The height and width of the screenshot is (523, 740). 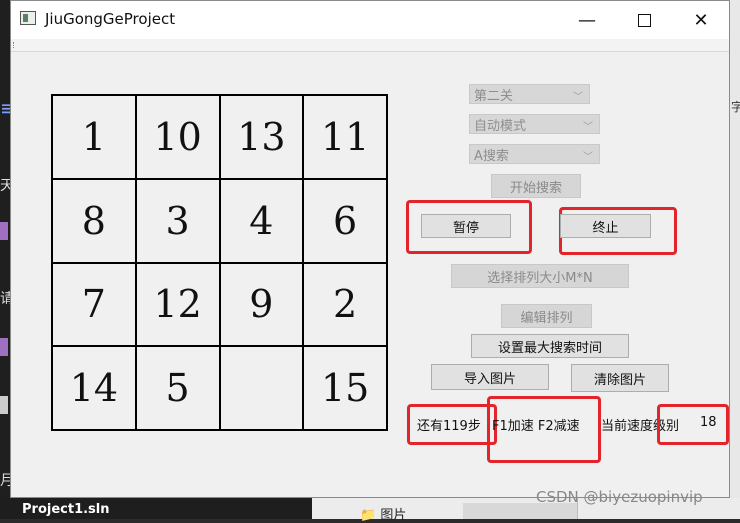 What do you see at coordinates (5, 259) in the screenshot?
I see `background-left-strip` at bounding box center [5, 259].